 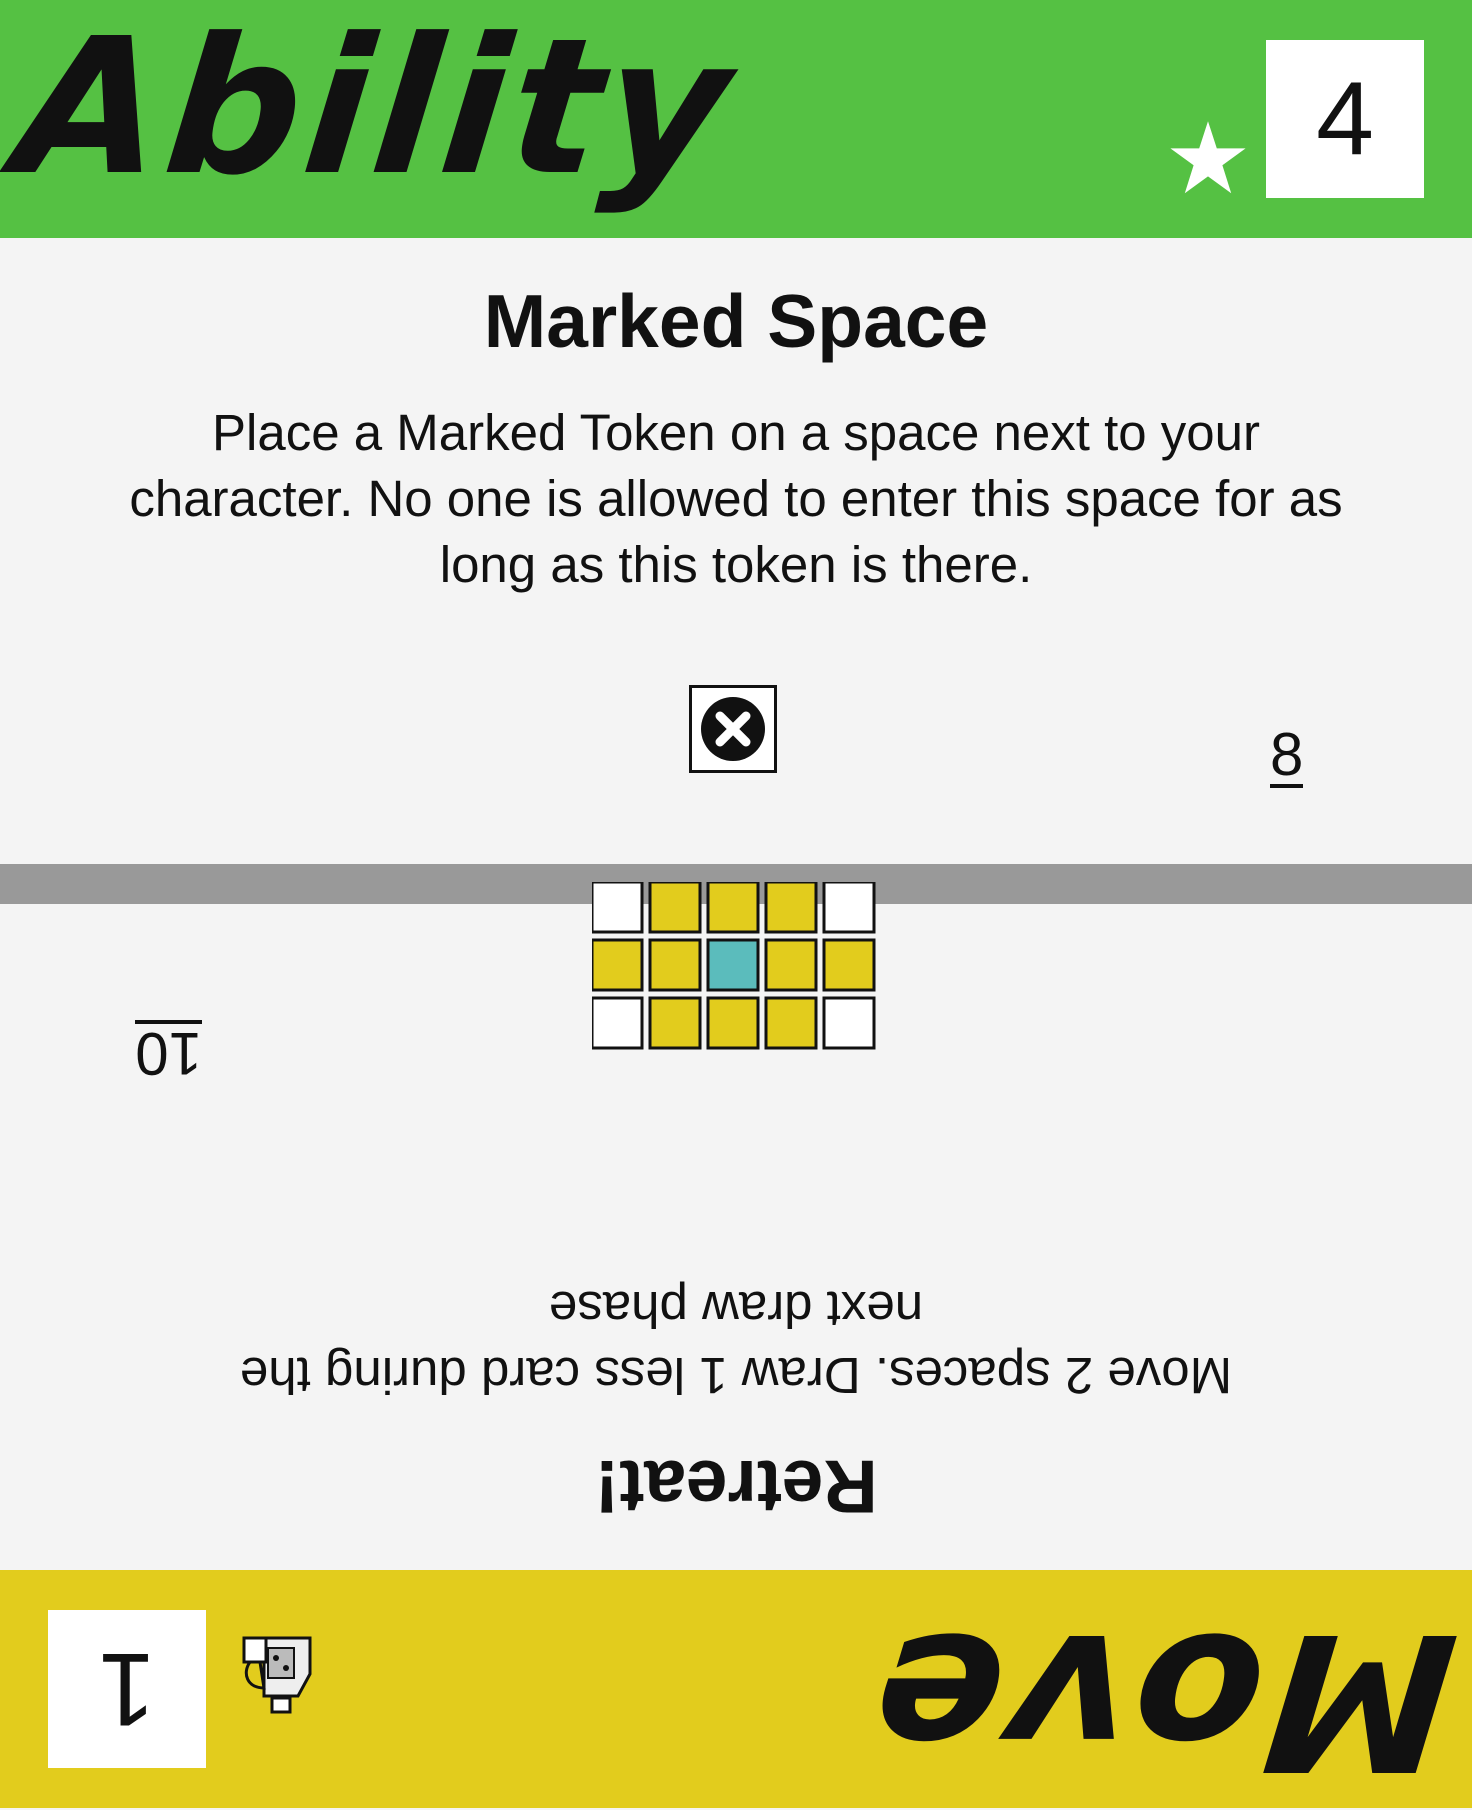 I want to click on top-type-label: Ability, so click(x=375, y=108).